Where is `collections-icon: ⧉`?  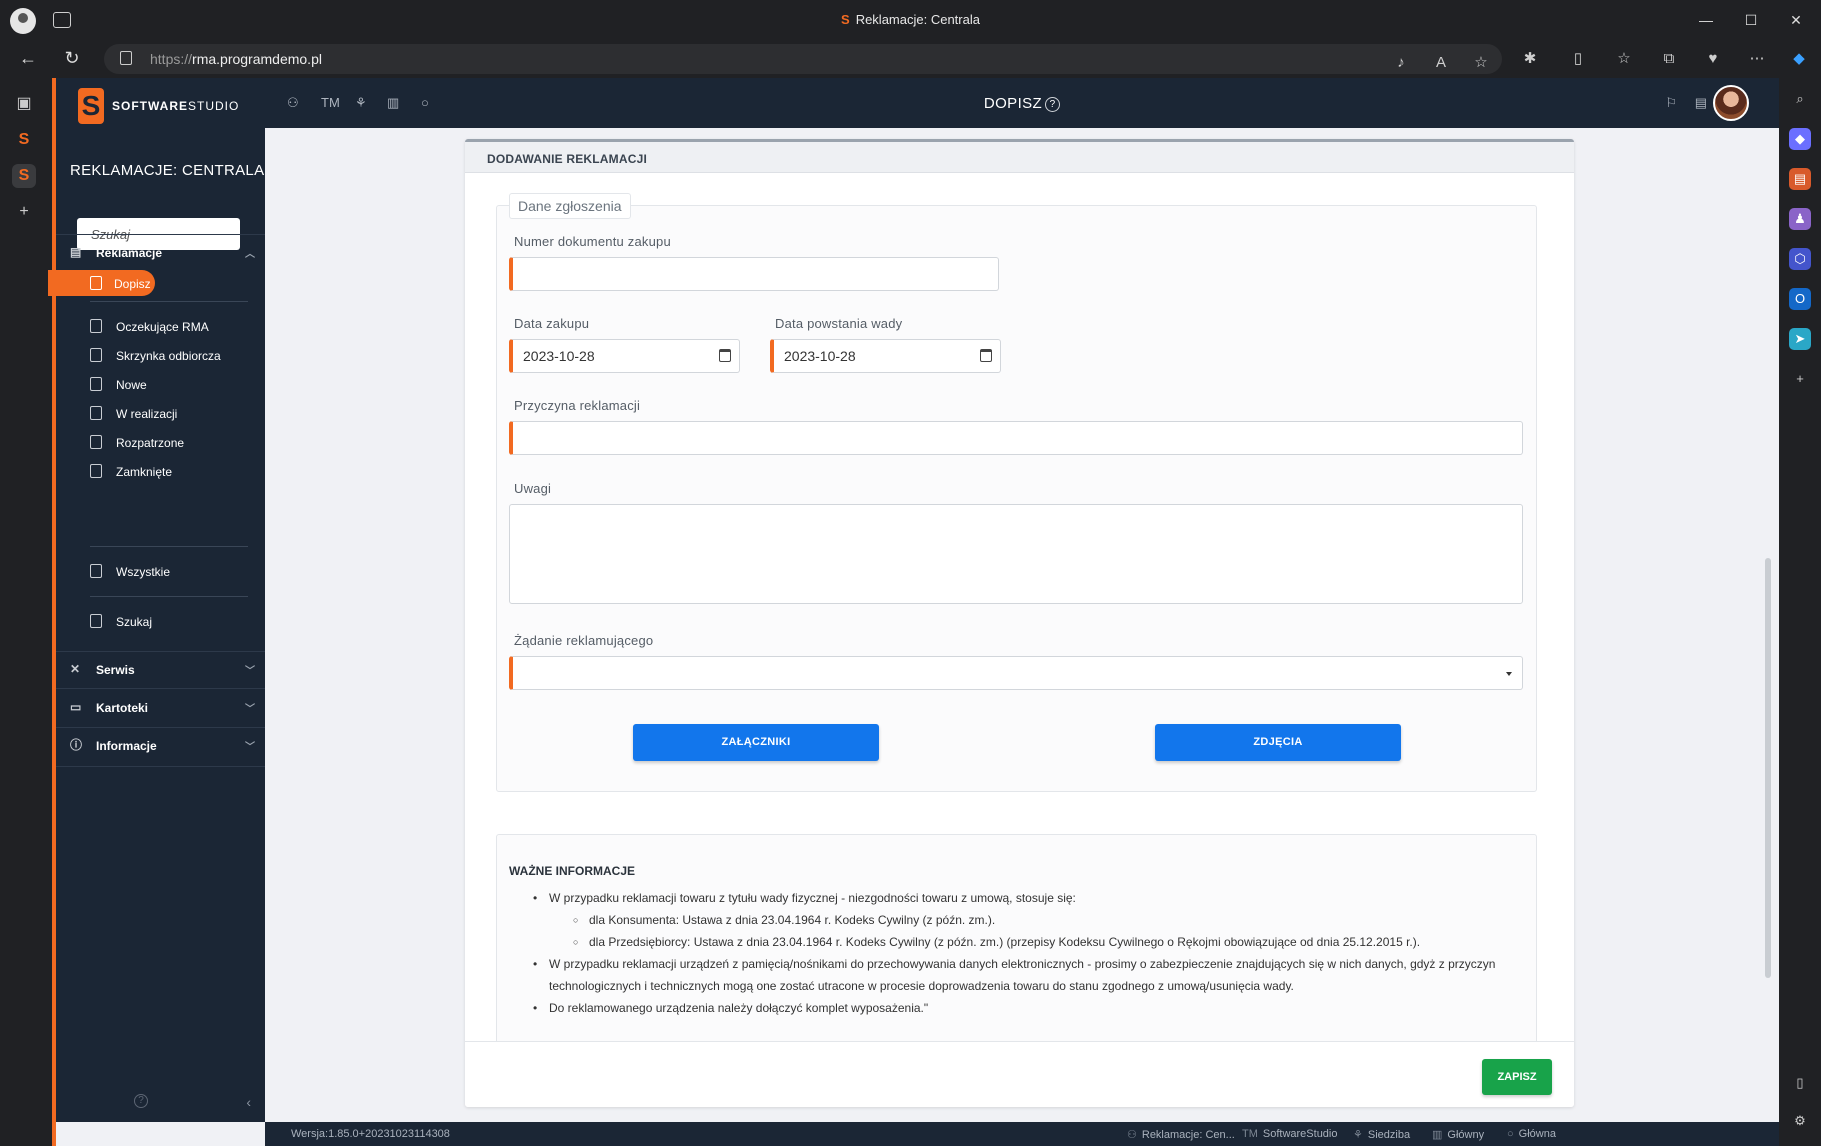 collections-icon: ⧉ is located at coordinates (1669, 59).